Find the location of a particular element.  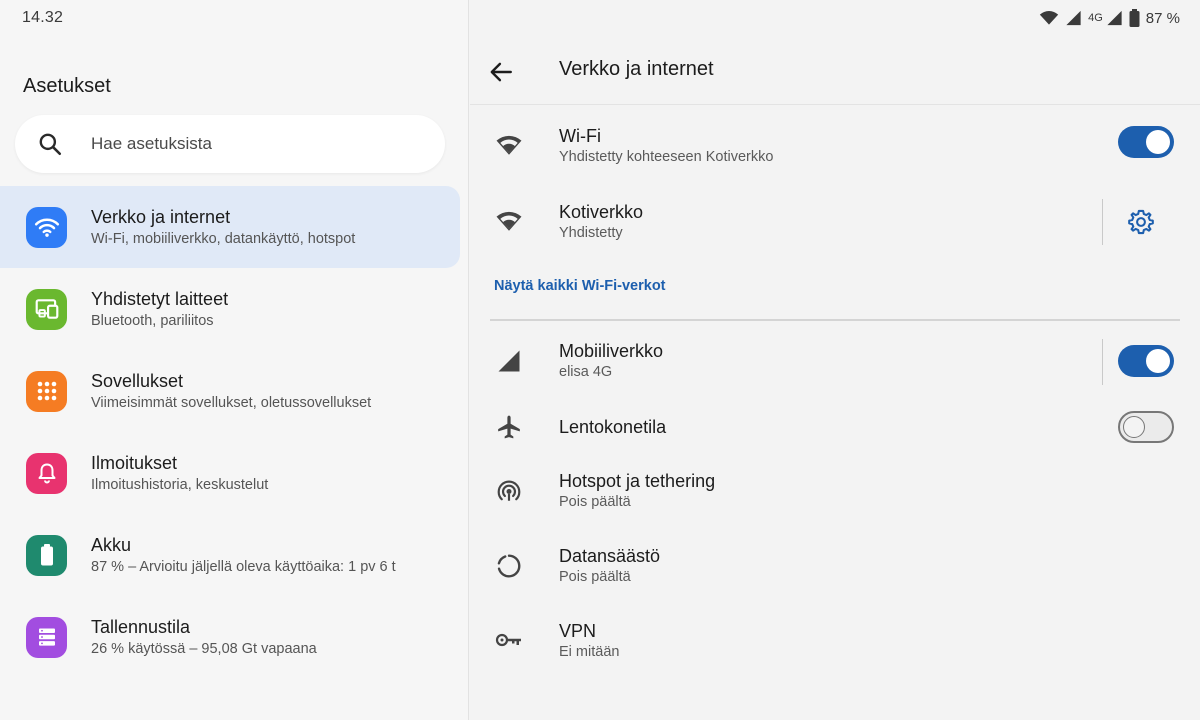

mobile-data-switch is located at coordinates (1146, 361).